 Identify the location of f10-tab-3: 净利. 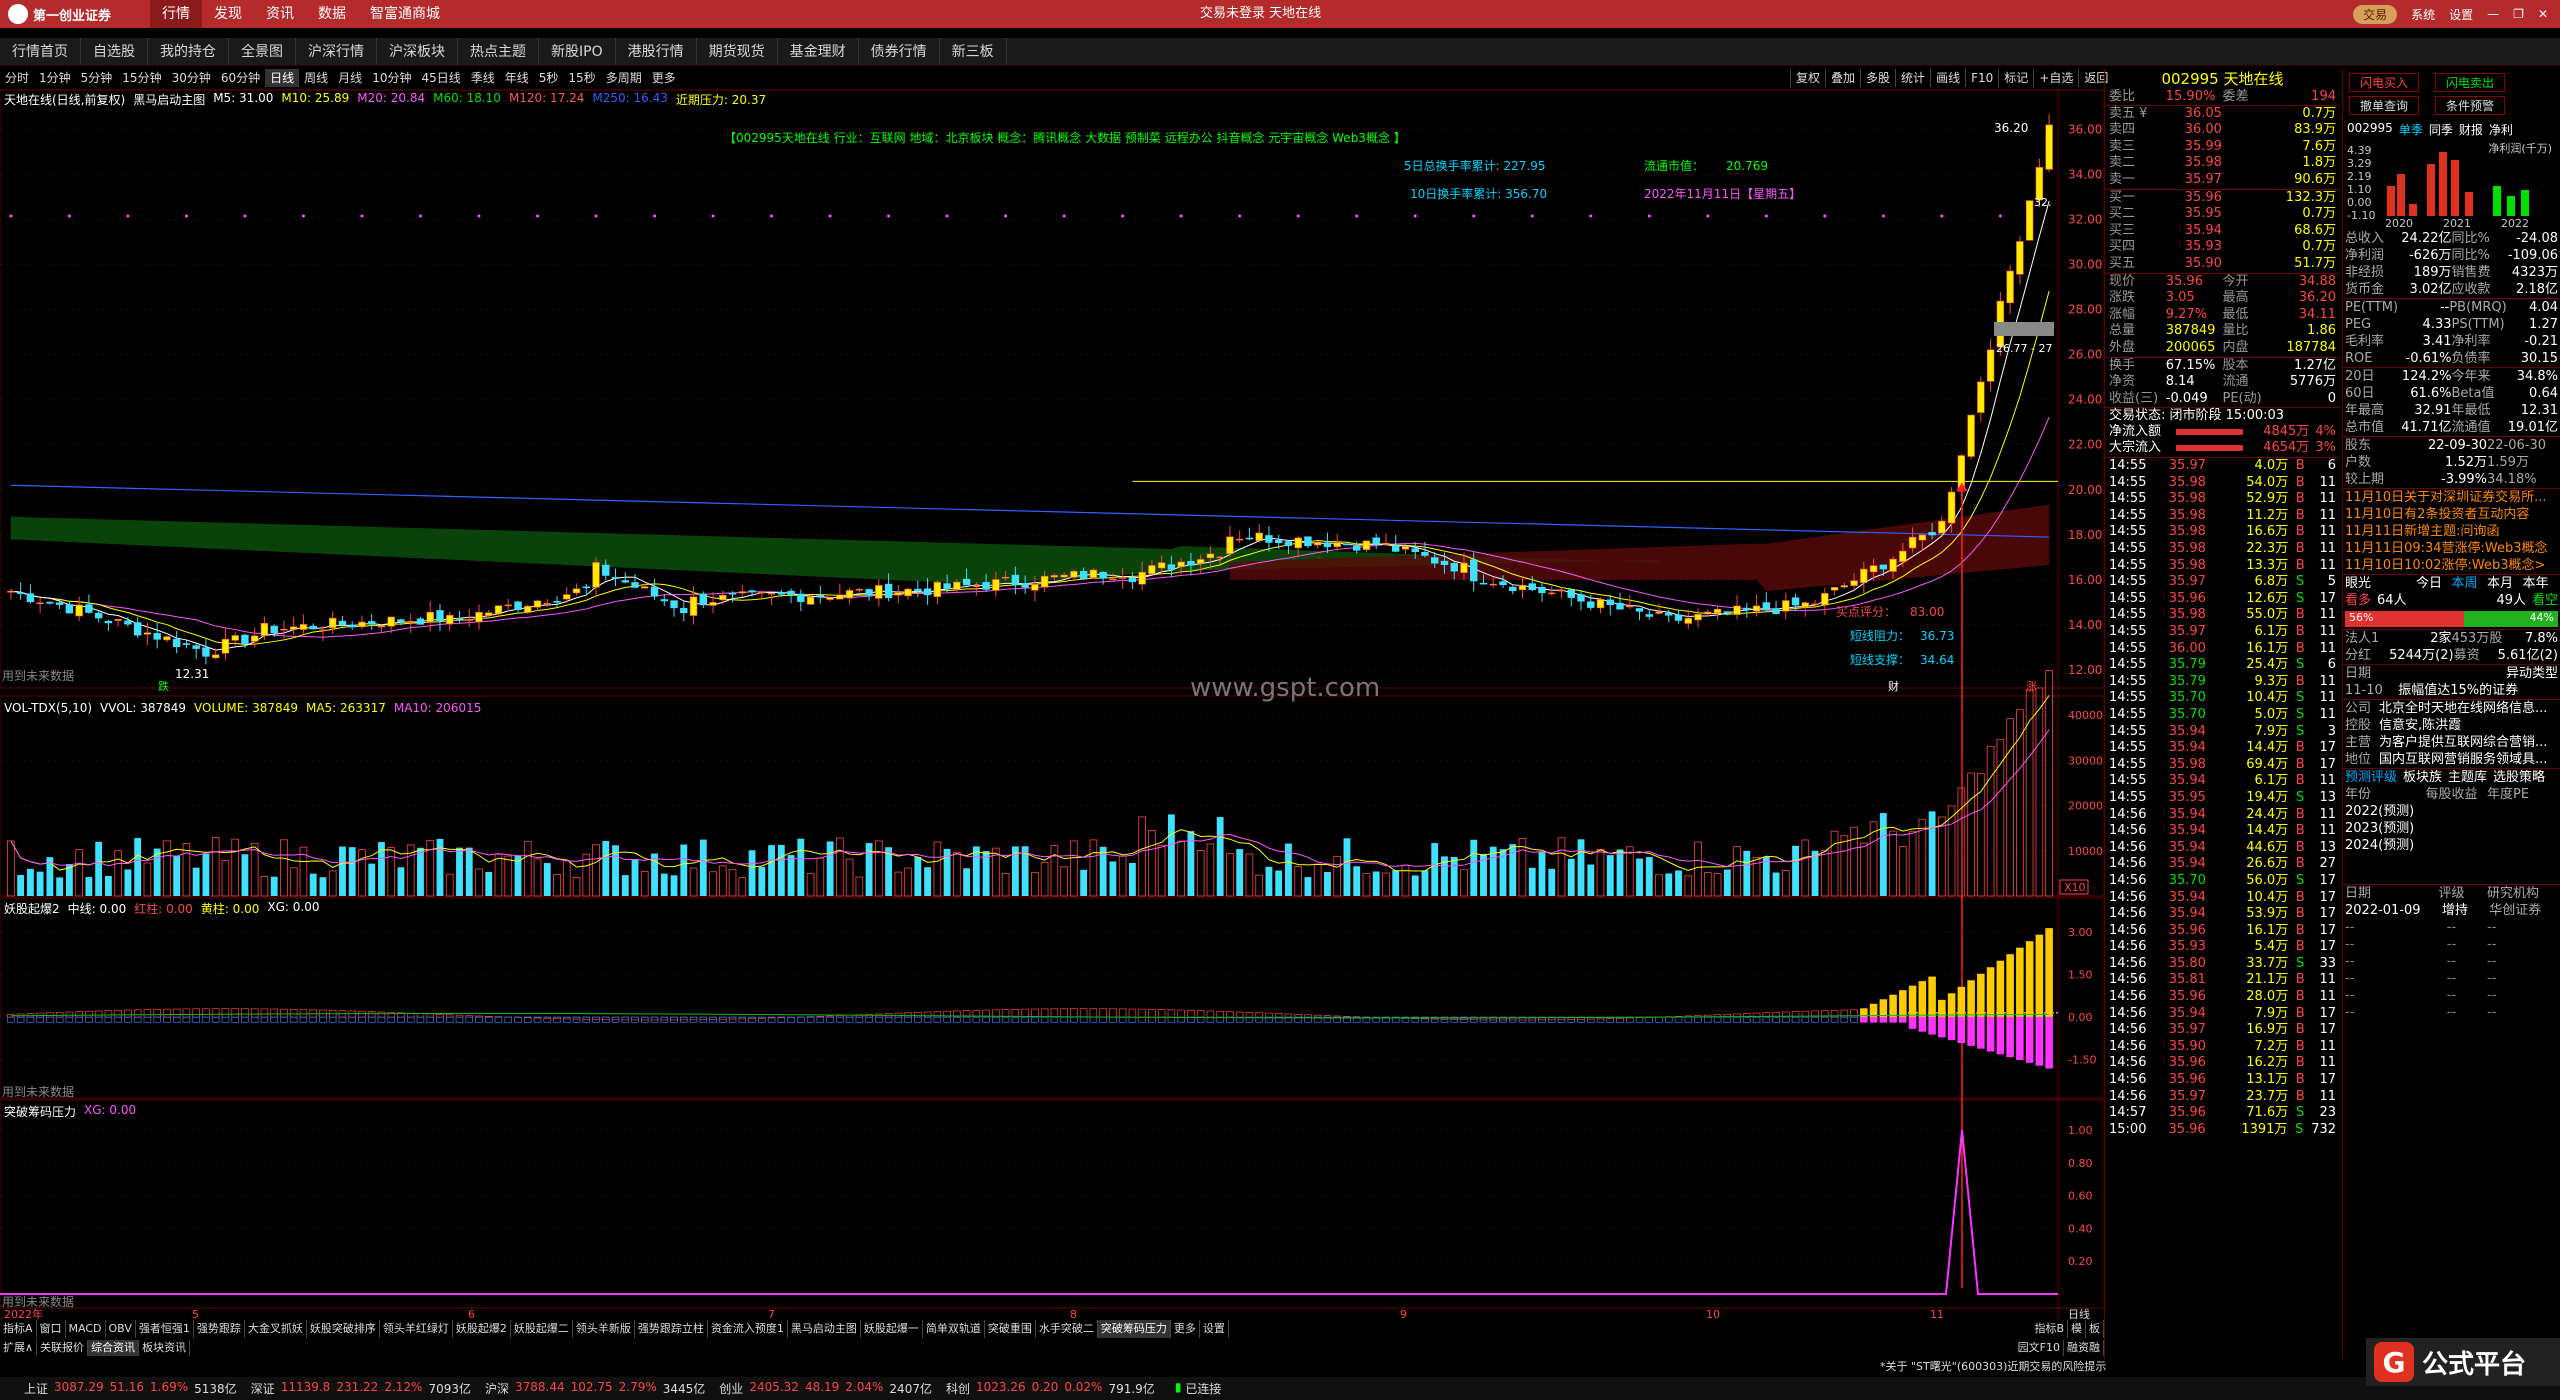
(2501, 129).